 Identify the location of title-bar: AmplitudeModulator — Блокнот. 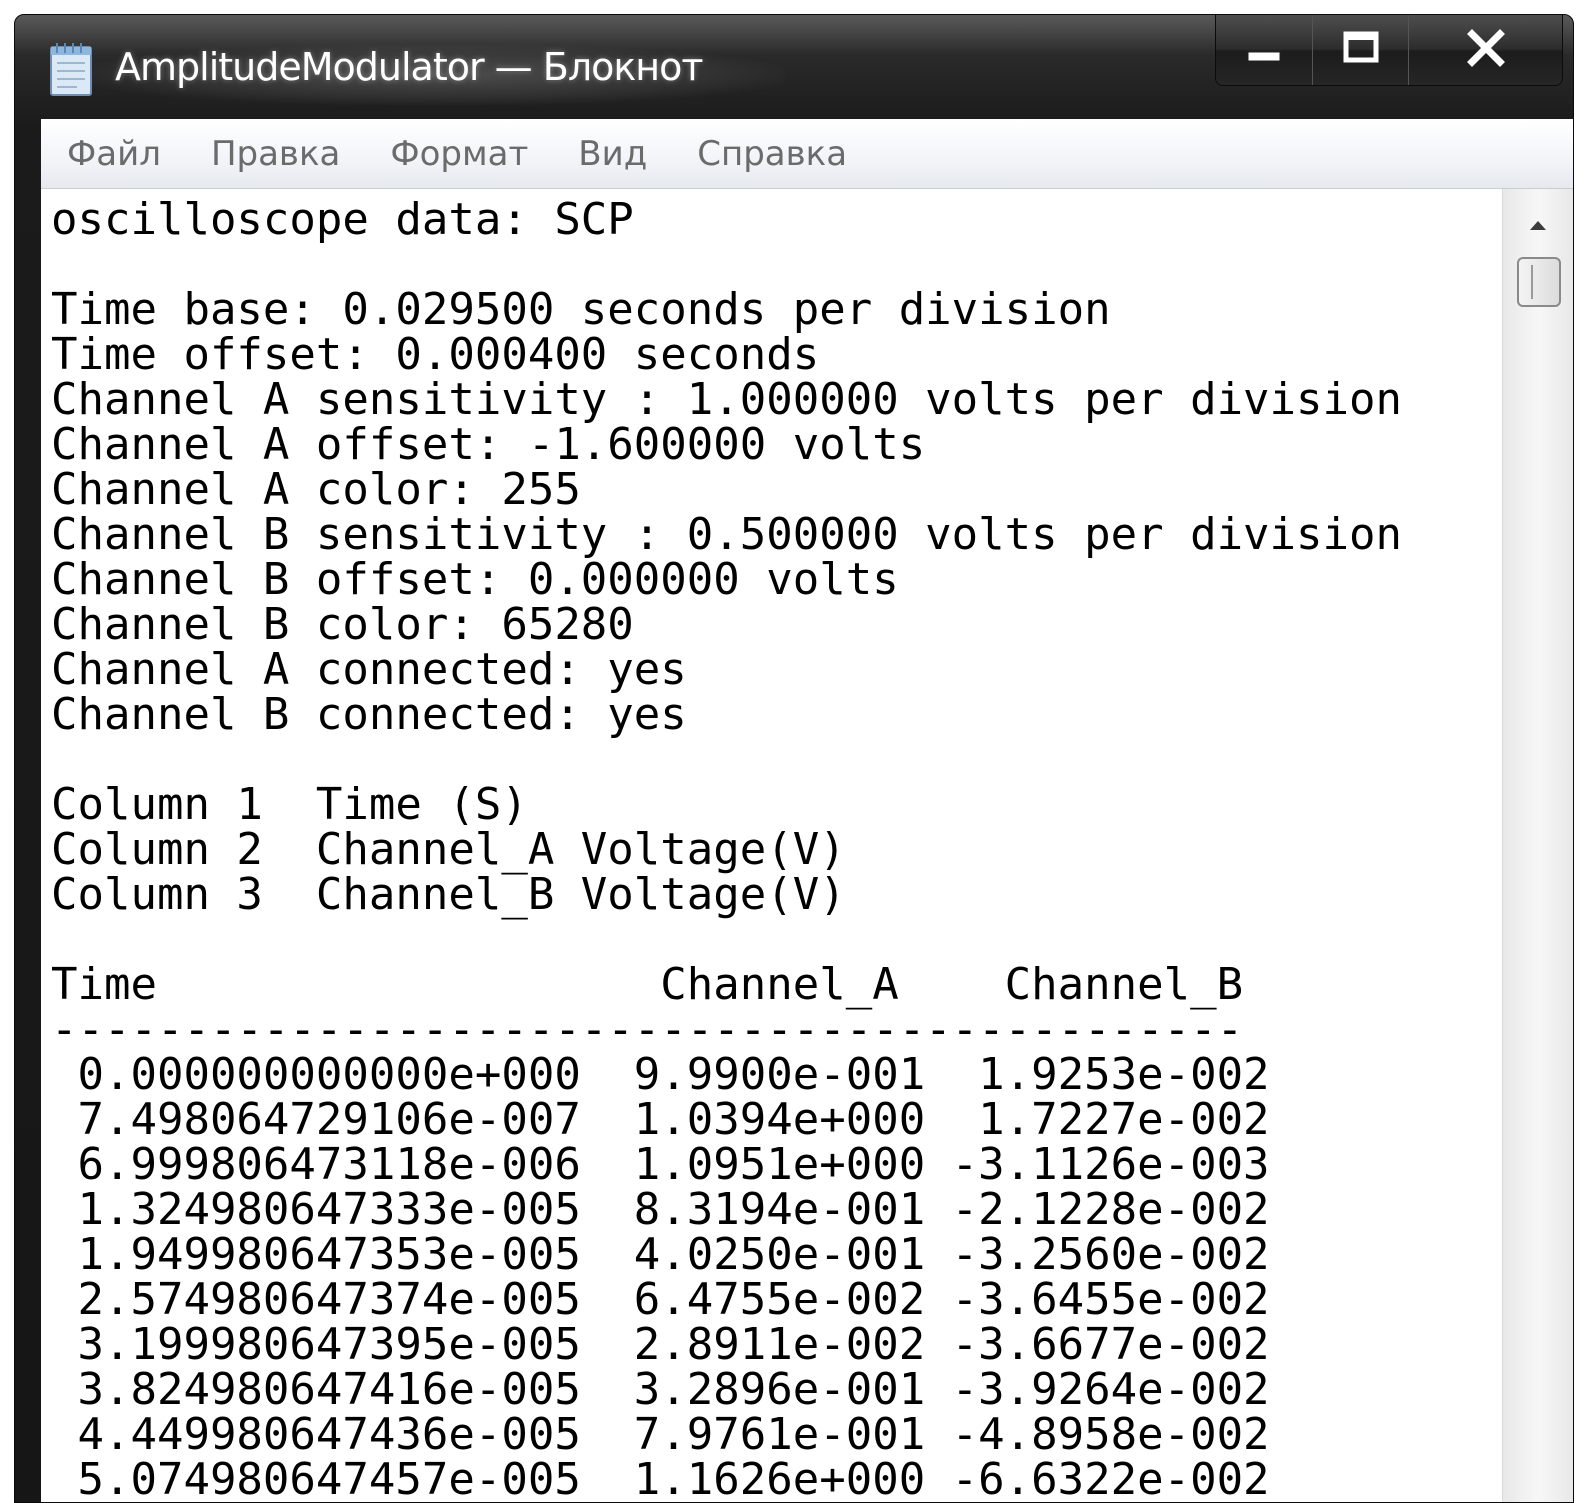
(794, 67).